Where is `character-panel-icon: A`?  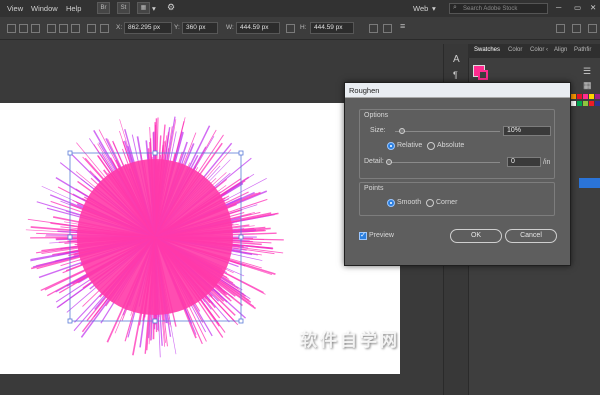
character-panel-icon: A is located at coordinates (456, 59).